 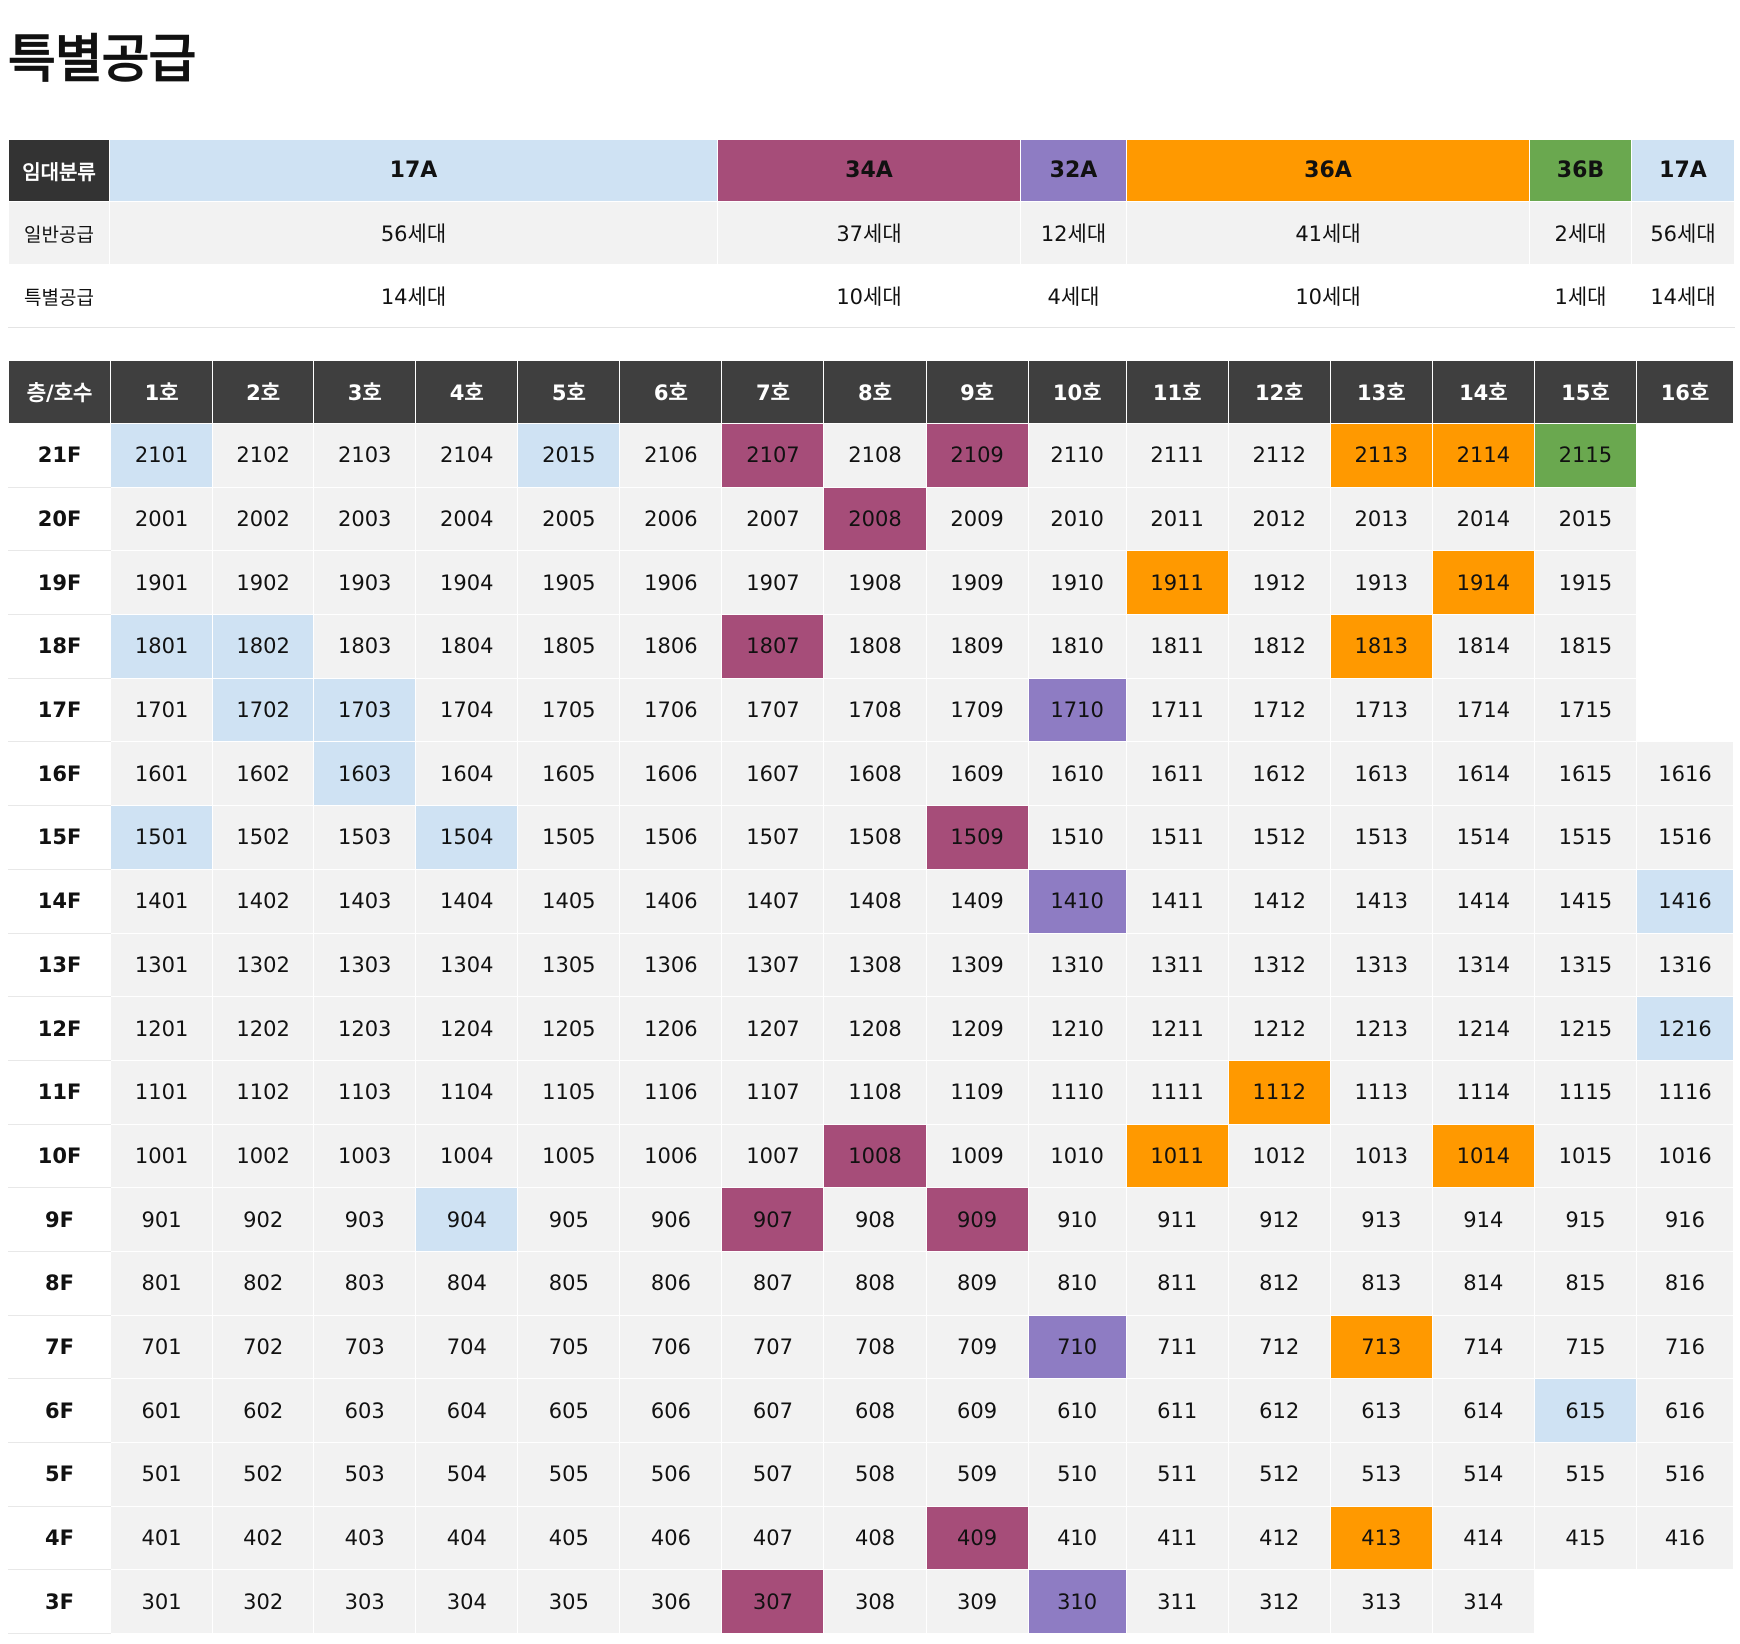 I want to click on unit-cell: 1901, so click(x=162, y=583).